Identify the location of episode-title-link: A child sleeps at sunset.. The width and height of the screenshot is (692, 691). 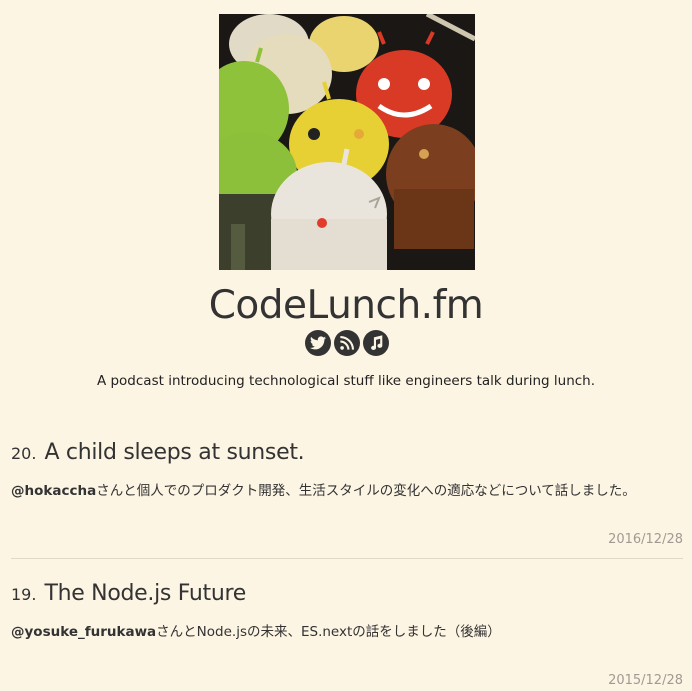
(174, 452).